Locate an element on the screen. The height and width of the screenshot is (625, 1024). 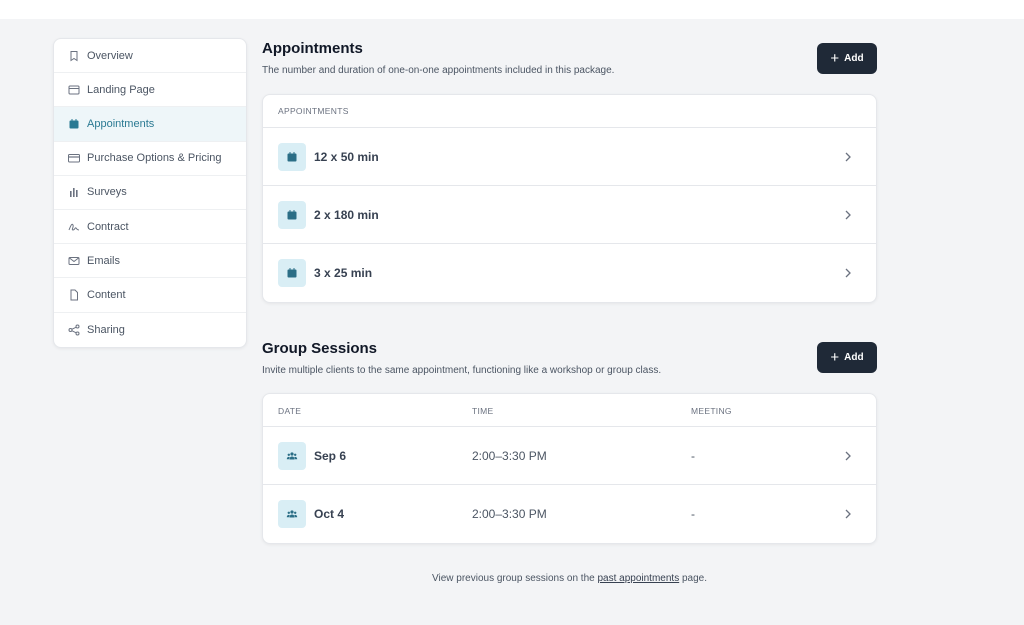
signature-icon is located at coordinates (74, 227).